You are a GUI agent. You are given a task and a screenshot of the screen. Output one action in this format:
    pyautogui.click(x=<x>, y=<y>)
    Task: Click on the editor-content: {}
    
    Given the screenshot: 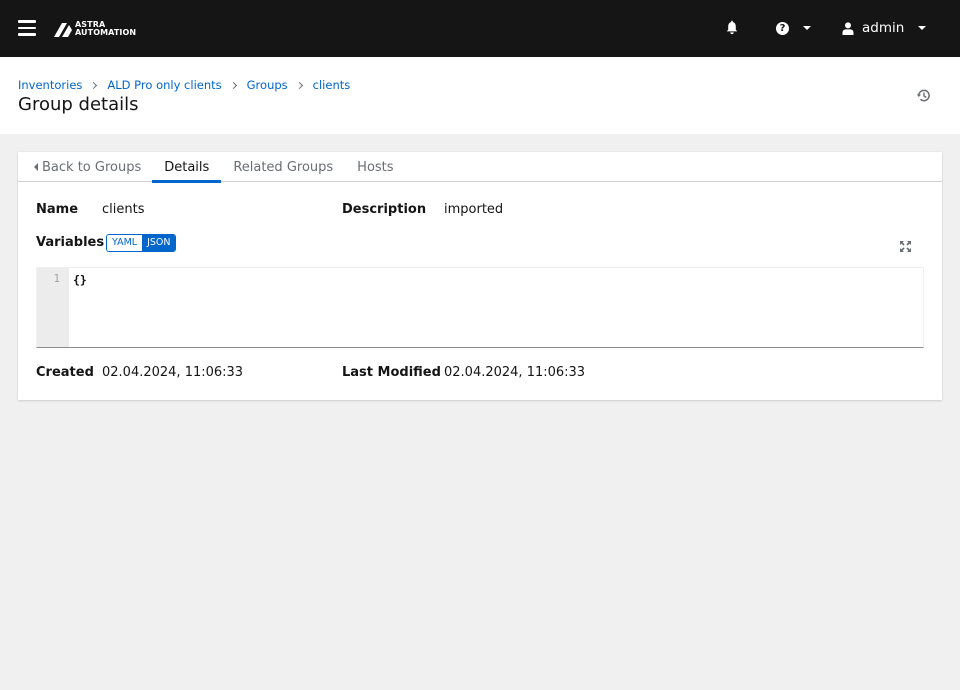 What is the action you would take?
    pyautogui.click(x=80, y=280)
    